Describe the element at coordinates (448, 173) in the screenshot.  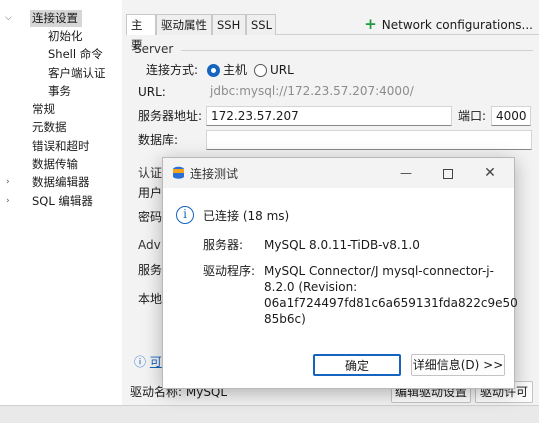
I see `maximize-icon` at that location.